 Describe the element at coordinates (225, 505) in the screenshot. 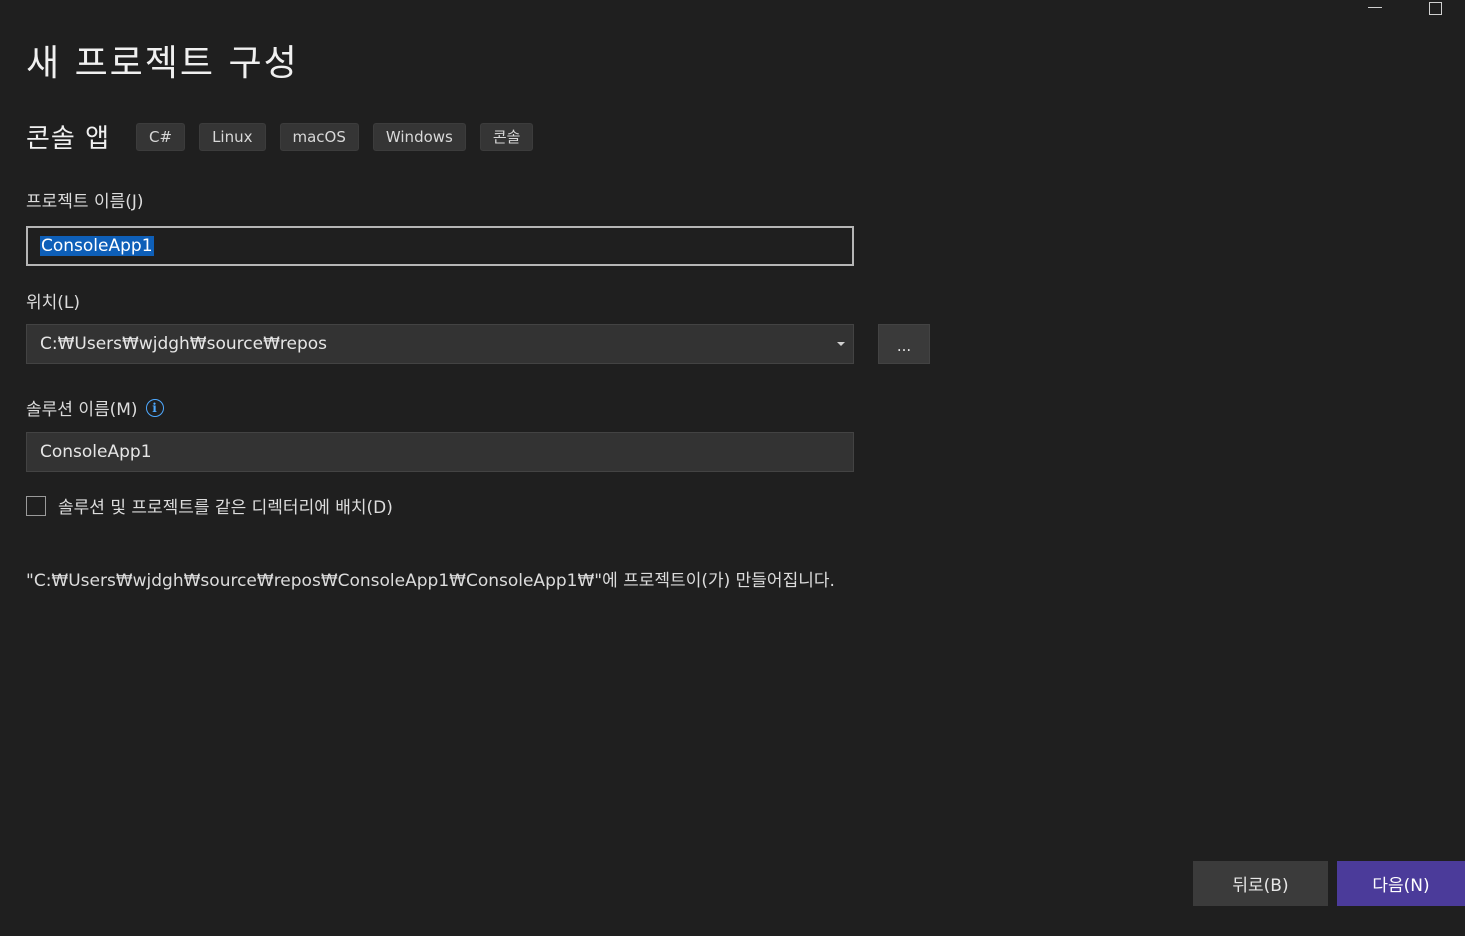

I see `same-directory-label: 솔루션 및 프로젝트를 같은 디렉터리에 배치(D)` at that location.